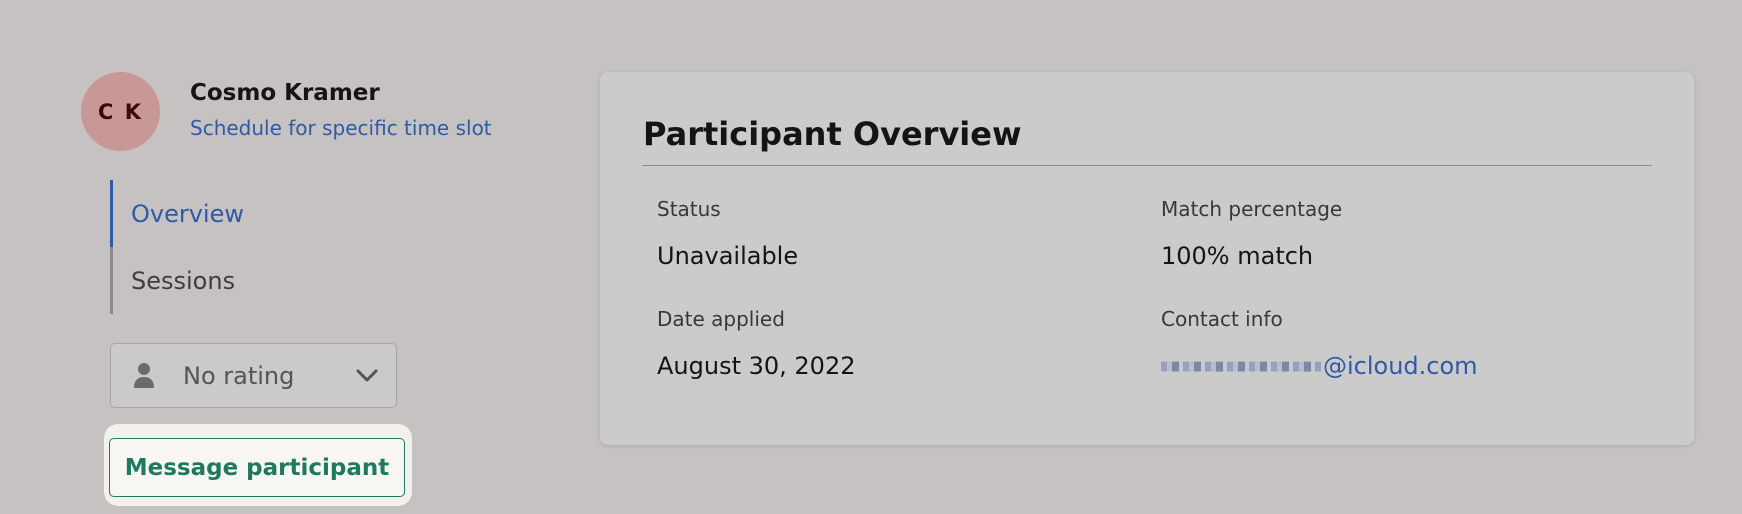 The image size is (1742, 514). I want to click on person-icon, so click(144, 375).